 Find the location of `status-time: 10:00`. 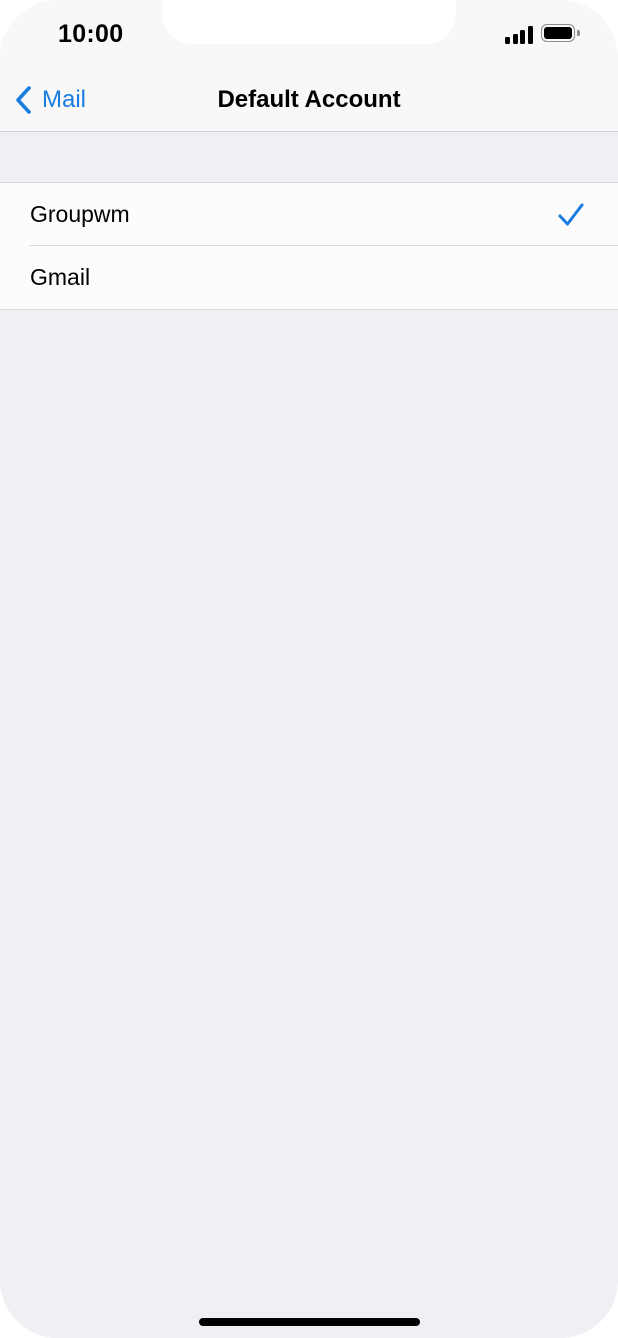

status-time: 10:00 is located at coordinates (91, 34).